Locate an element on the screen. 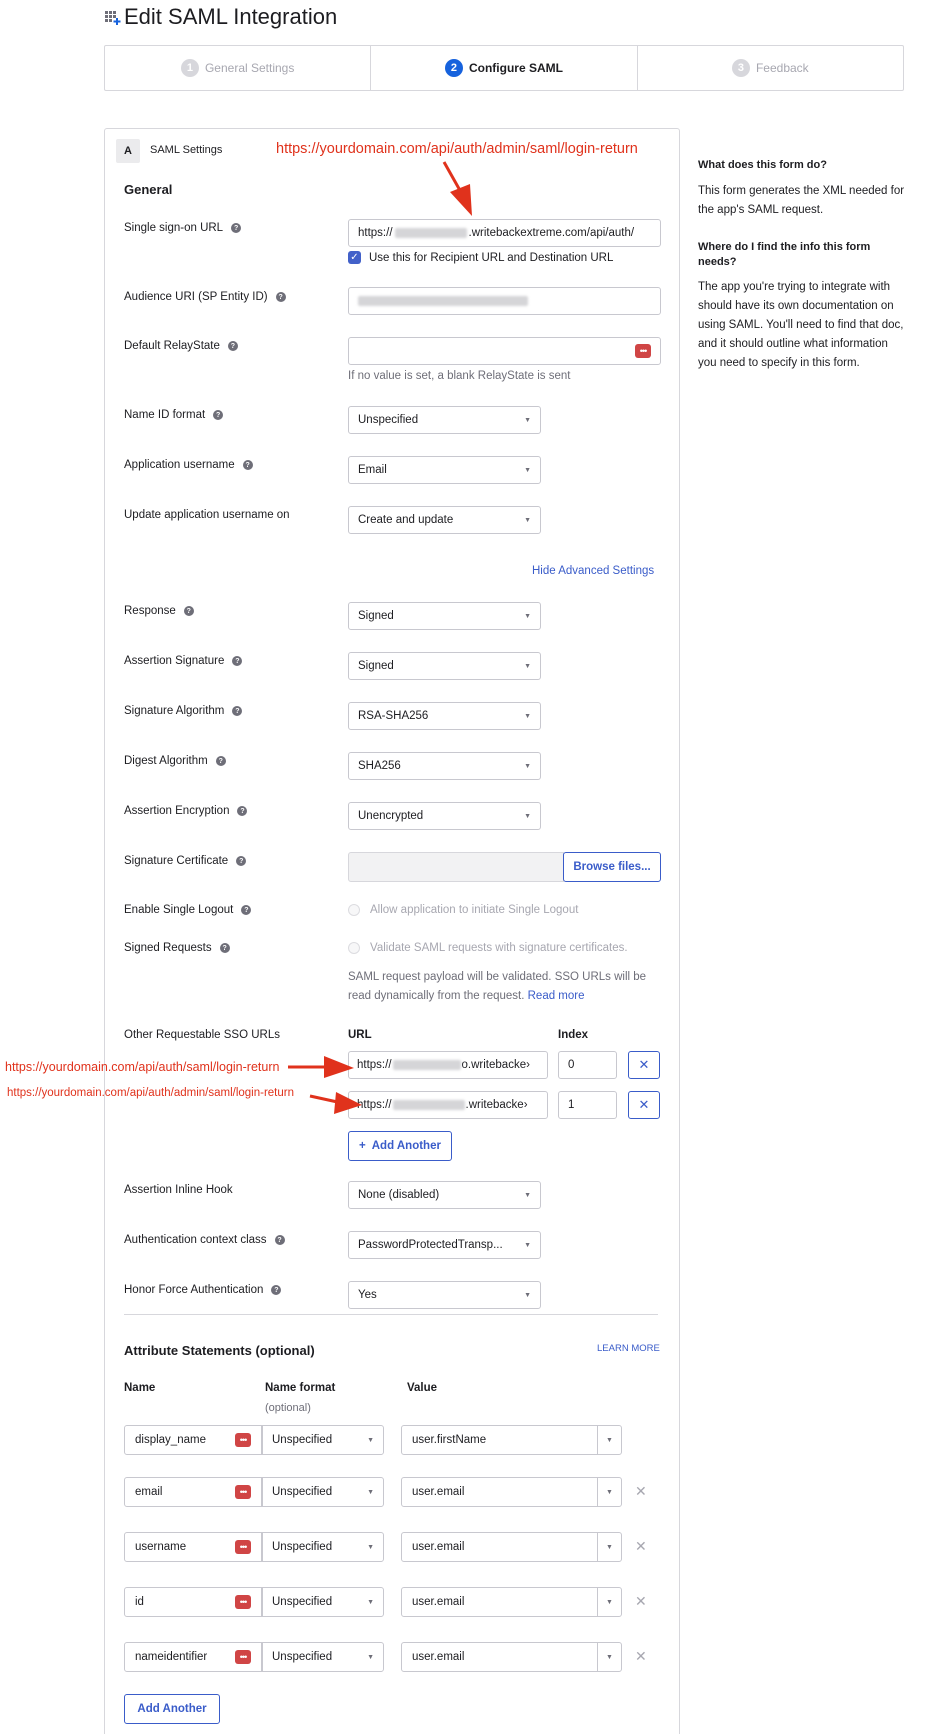 This screenshot has width=927, height=1734. relay-state-input: ••• is located at coordinates (504, 351).